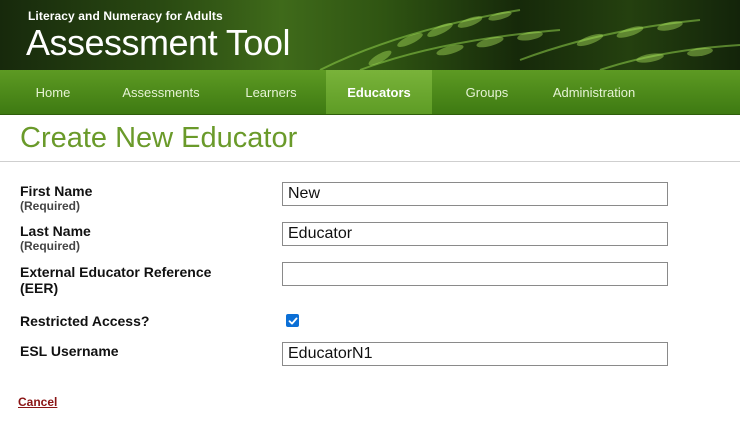  What do you see at coordinates (55, 231) in the screenshot?
I see `last-name-label-text: Last Name` at bounding box center [55, 231].